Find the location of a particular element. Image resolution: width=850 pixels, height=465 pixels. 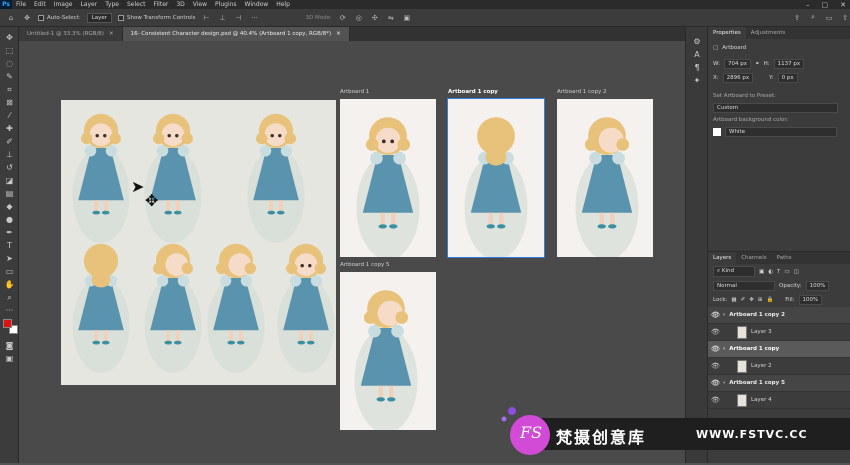

layer-group-row: 👁 › Artboard 1 copy 2 is located at coordinates (779, 315).